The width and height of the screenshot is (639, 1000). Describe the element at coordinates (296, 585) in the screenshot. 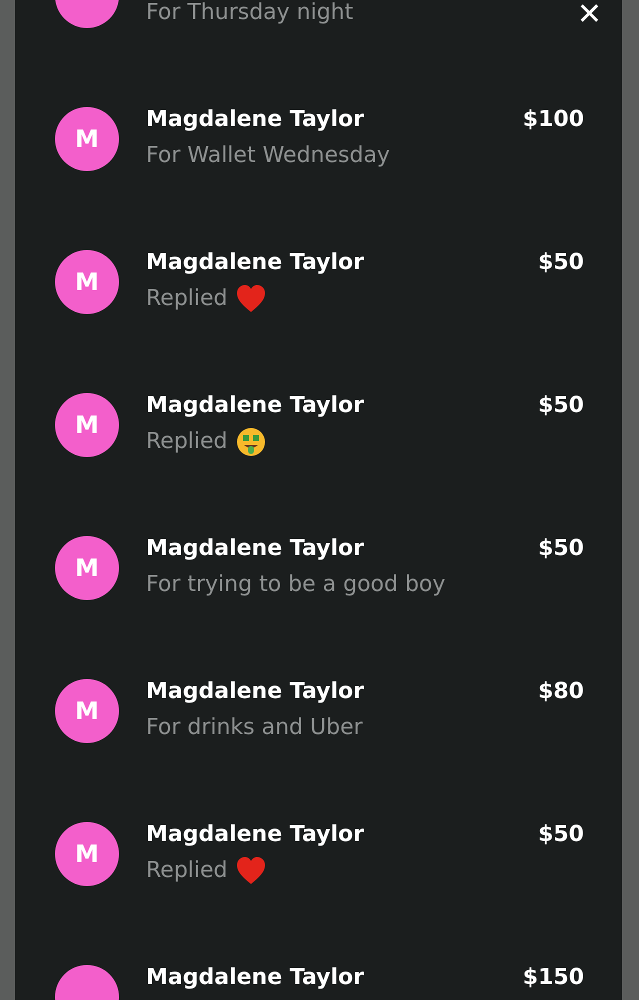

I see `payment-note: For trying to be a good boy` at that location.